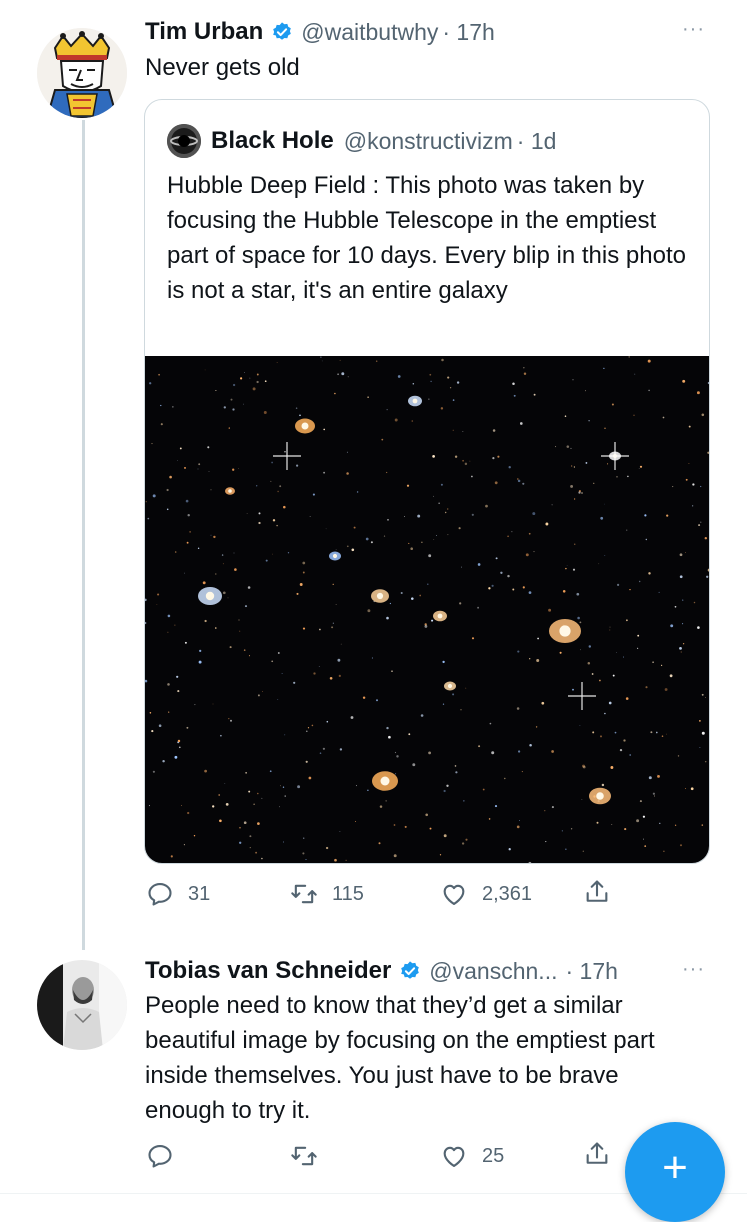 Image resolution: width=747 pixels, height=1222 pixels. What do you see at coordinates (204, 32) in the screenshot?
I see `author-name: Tim Urban` at bounding box center [204, 32].